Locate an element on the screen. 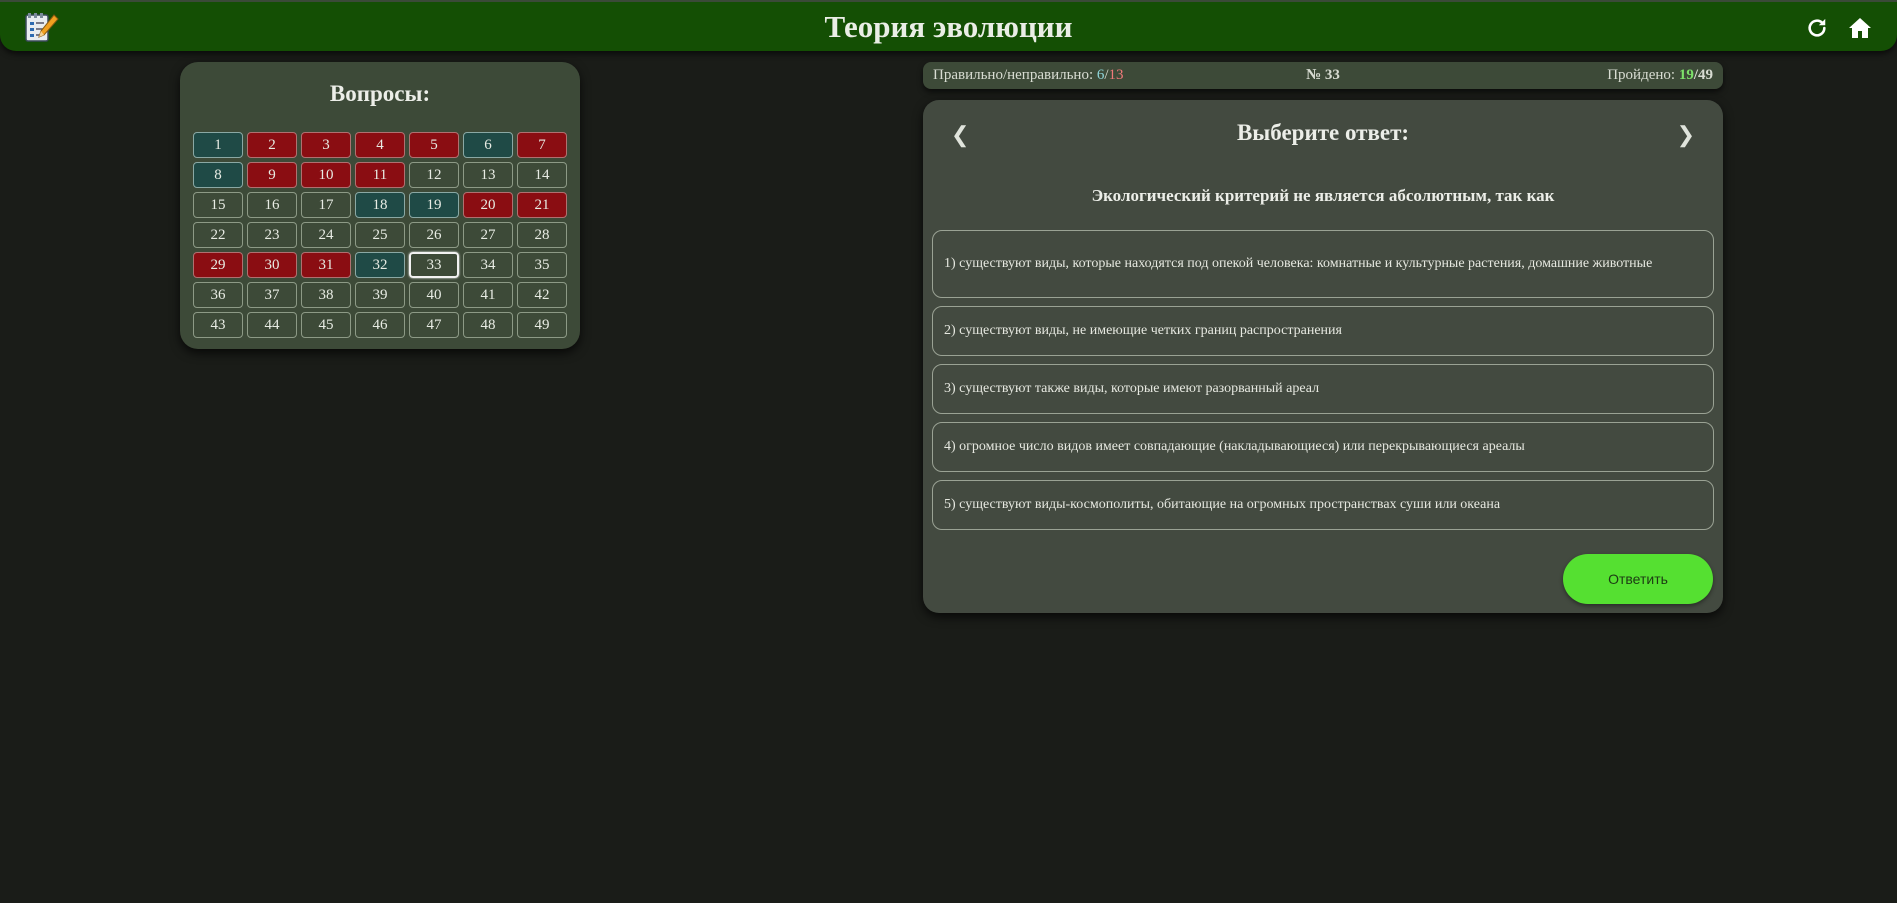  score-indicator: Правильно/неправильно: 6/13 is located at coordinates (1028, 75).